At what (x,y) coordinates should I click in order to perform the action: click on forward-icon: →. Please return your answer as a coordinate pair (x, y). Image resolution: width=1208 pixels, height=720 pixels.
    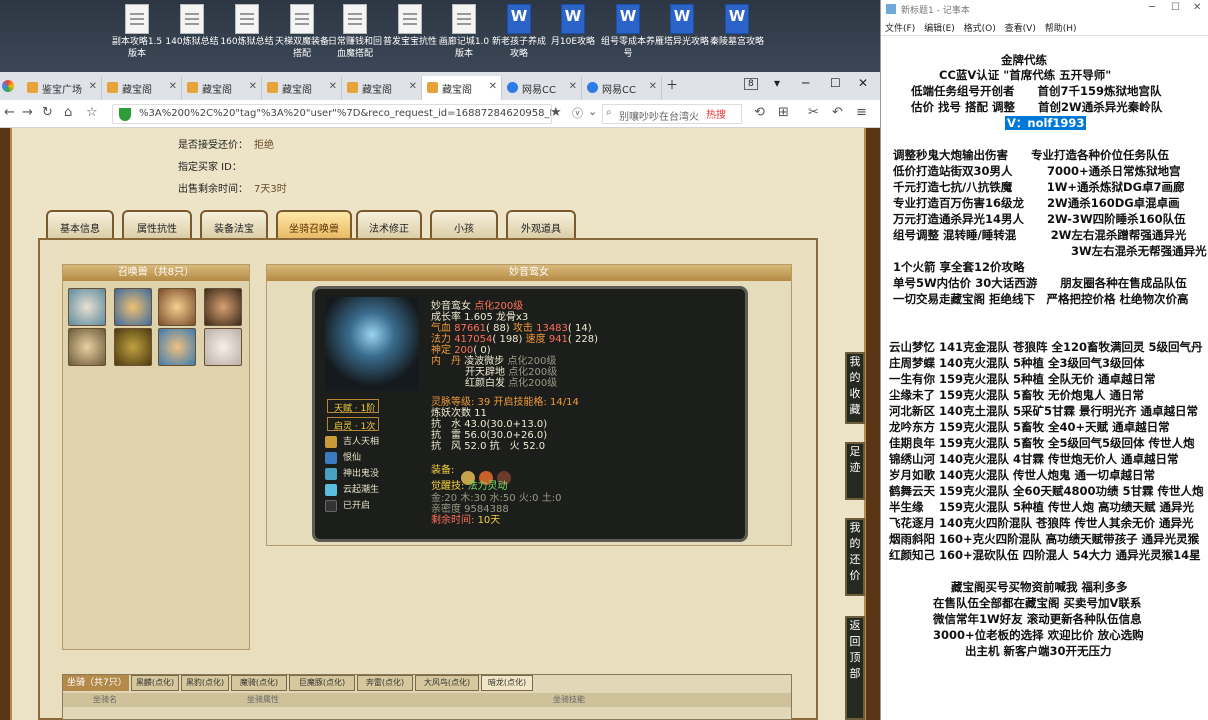
    Looking at the image, I should click on (27, 112).